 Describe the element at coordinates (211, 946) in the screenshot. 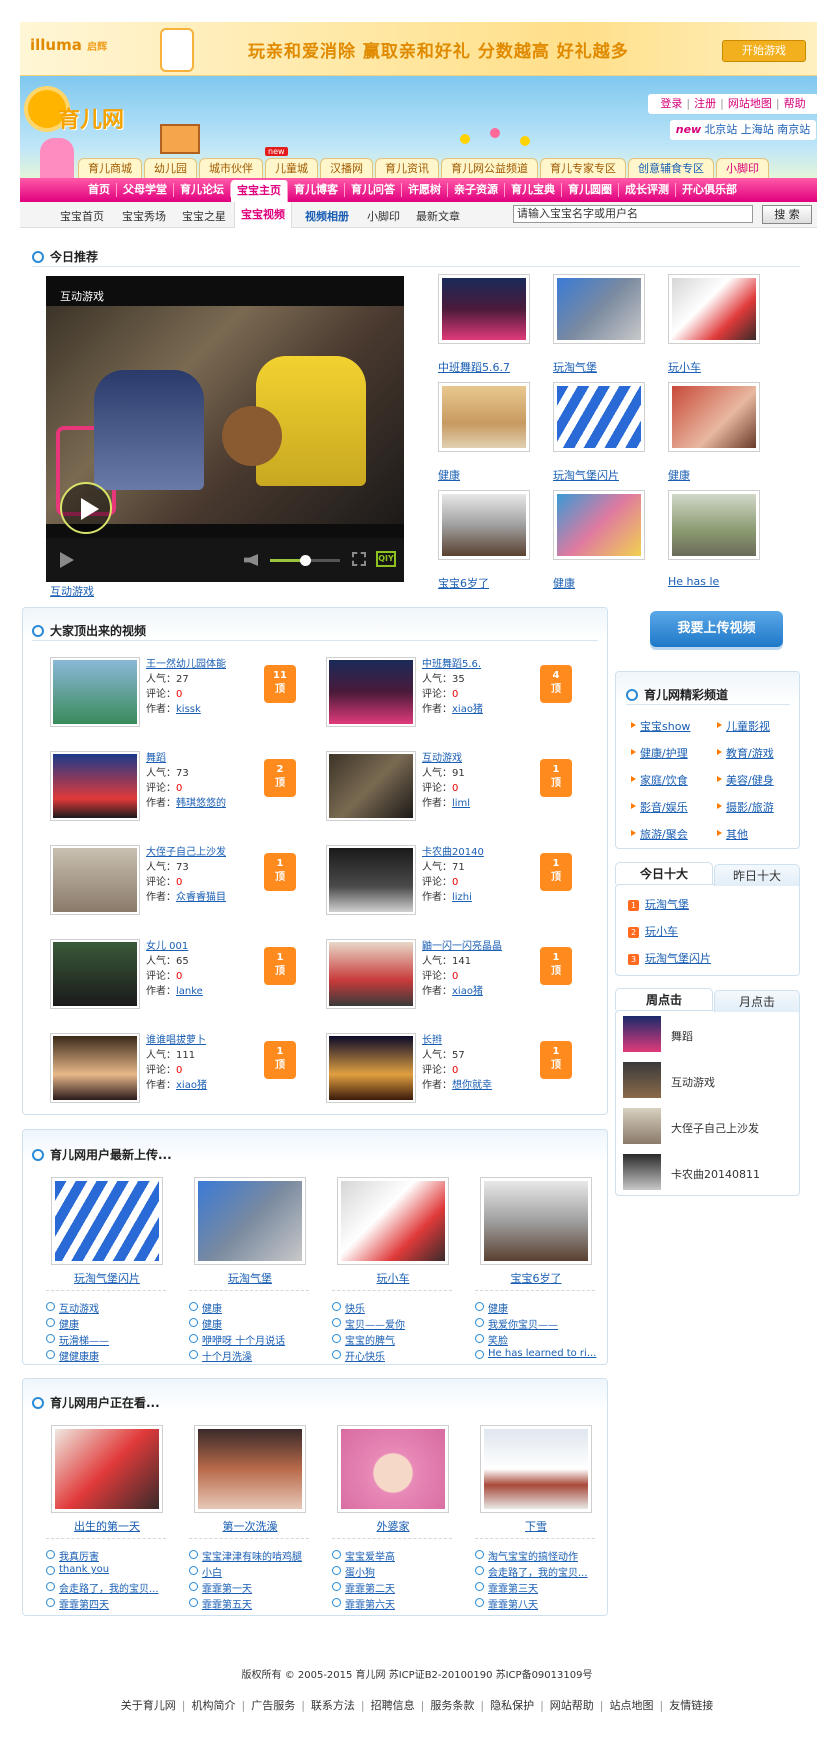

I see `video-title: 女儿 001` at that location.